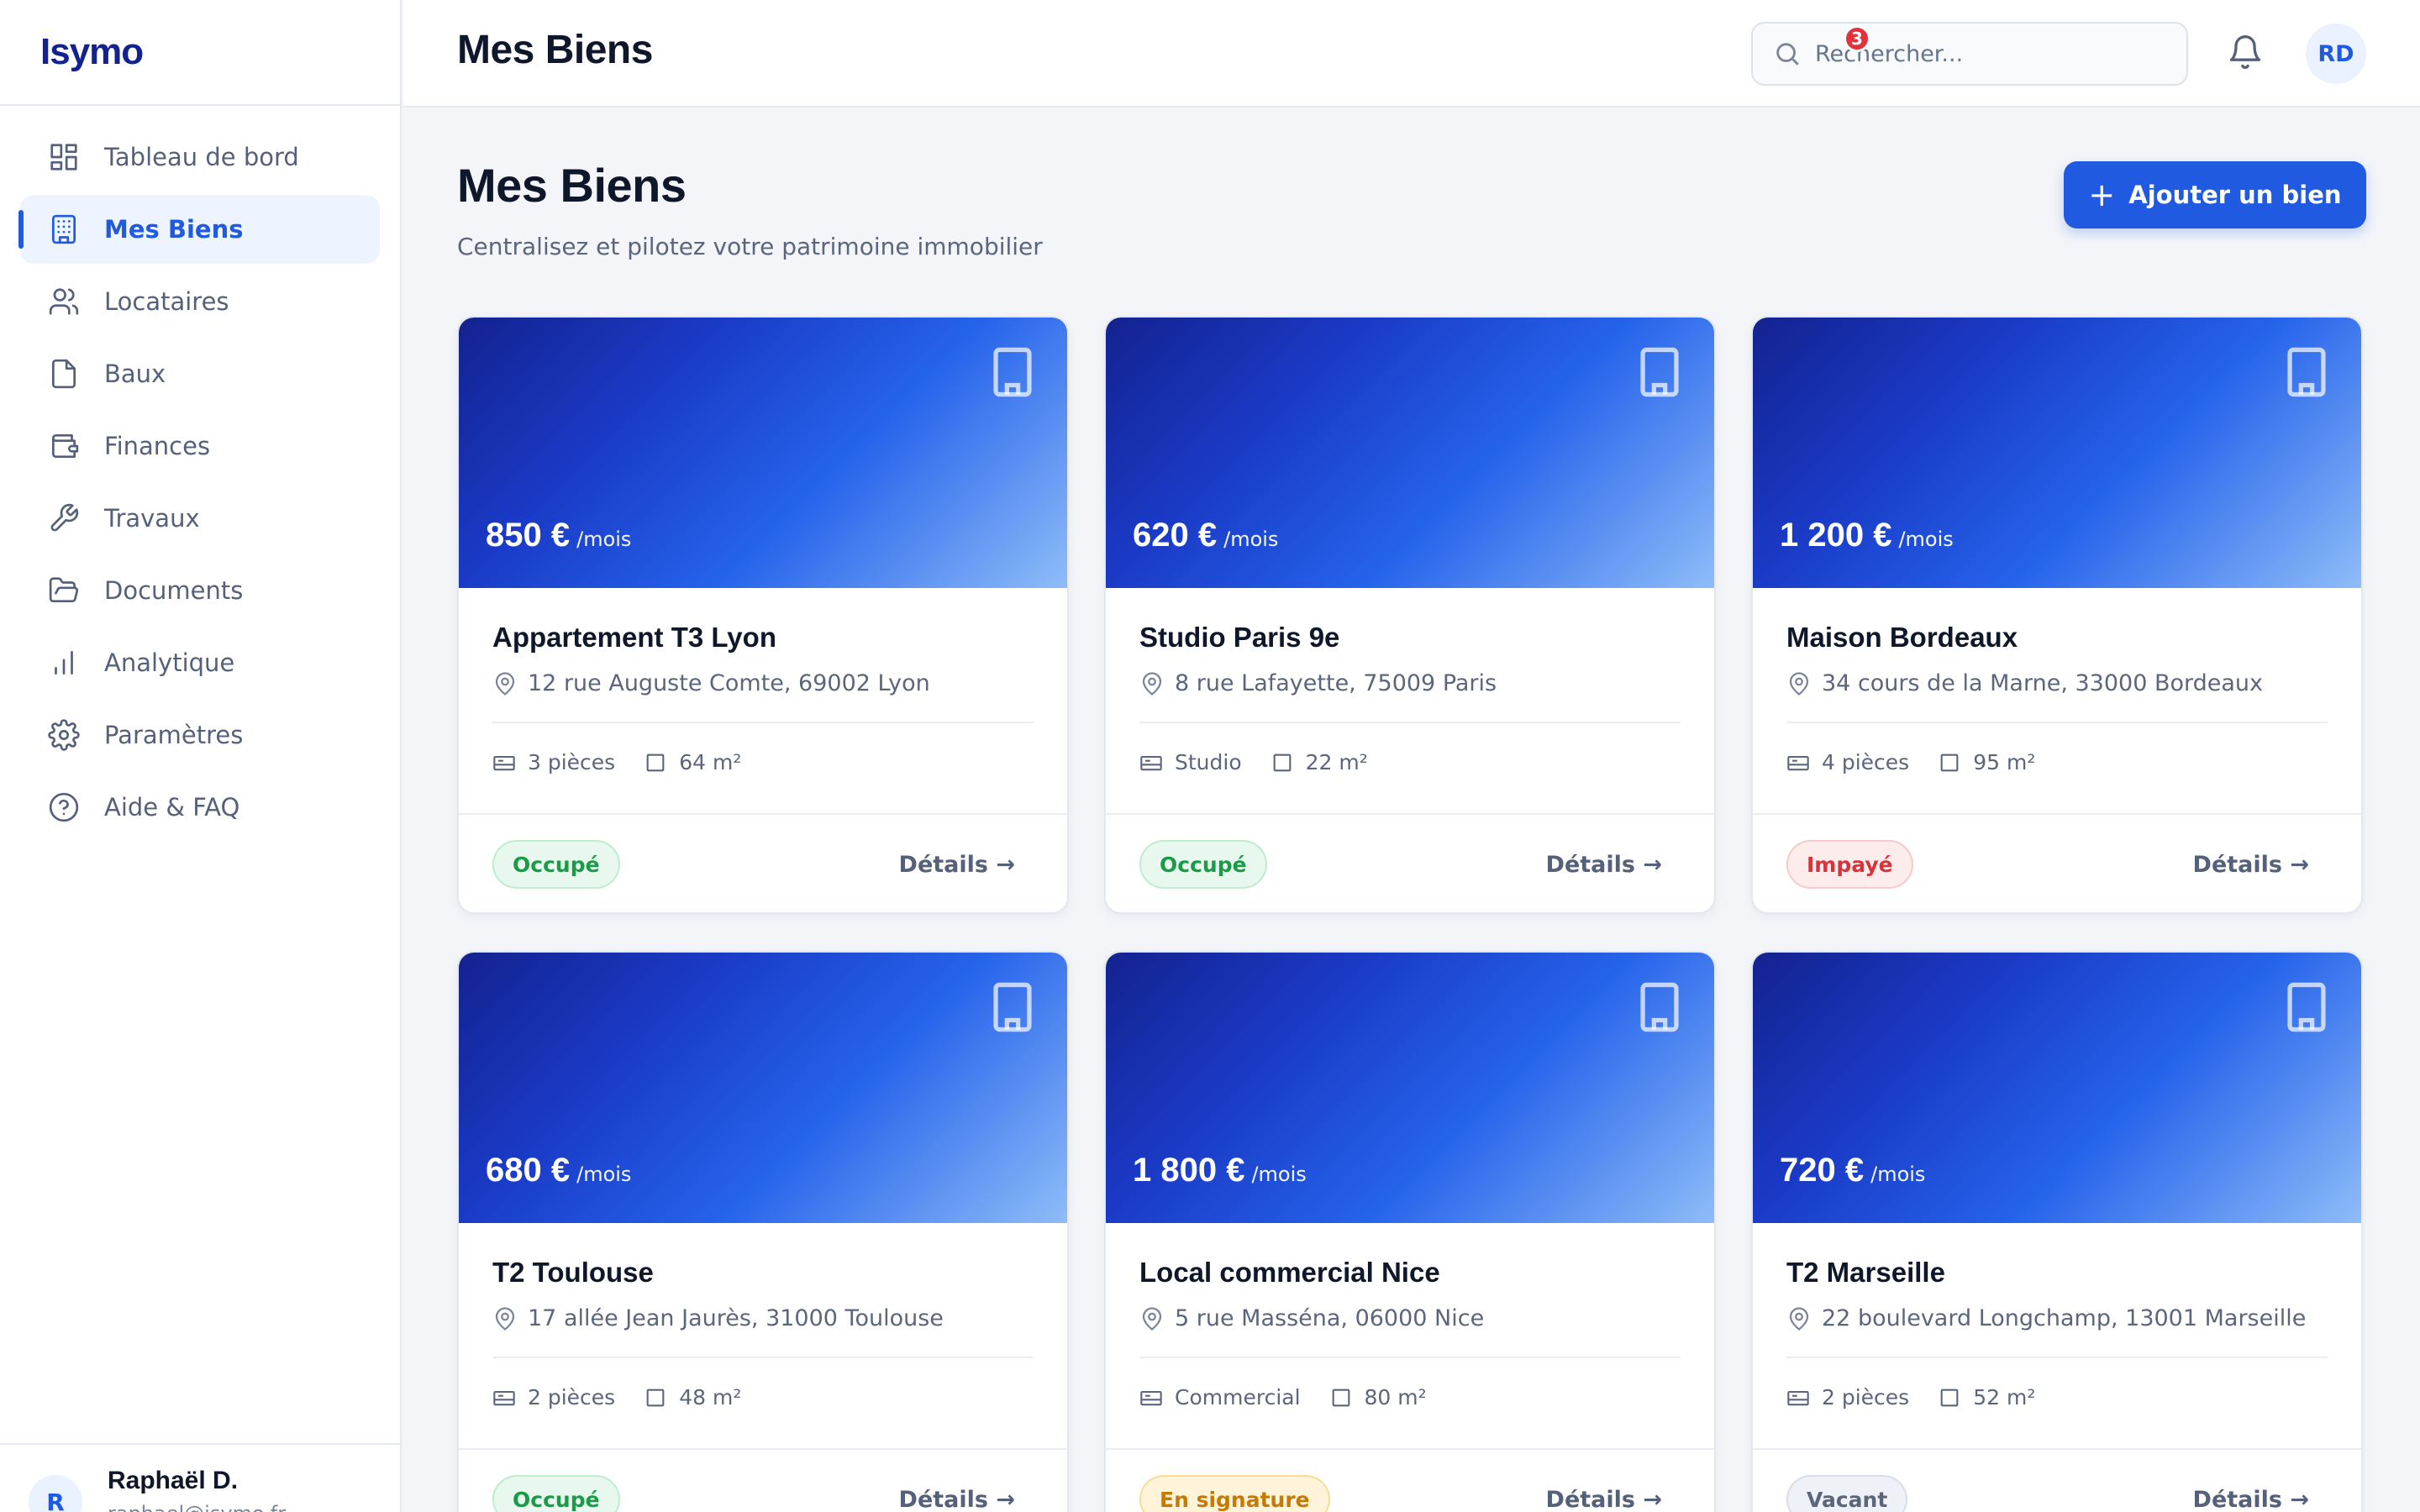 The width and height of the screenshot is (2420, 1512). Describe the element at coordinates (1788, 54) in the screenshot. I see `search-icon` at that location.